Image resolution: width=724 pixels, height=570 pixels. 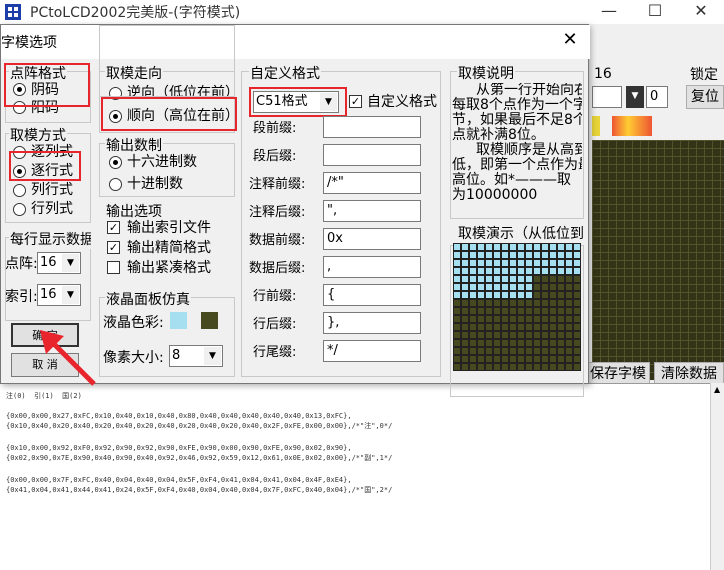 I want to click on checkbox-compact-format: ✓, so click(x=113, y=247).